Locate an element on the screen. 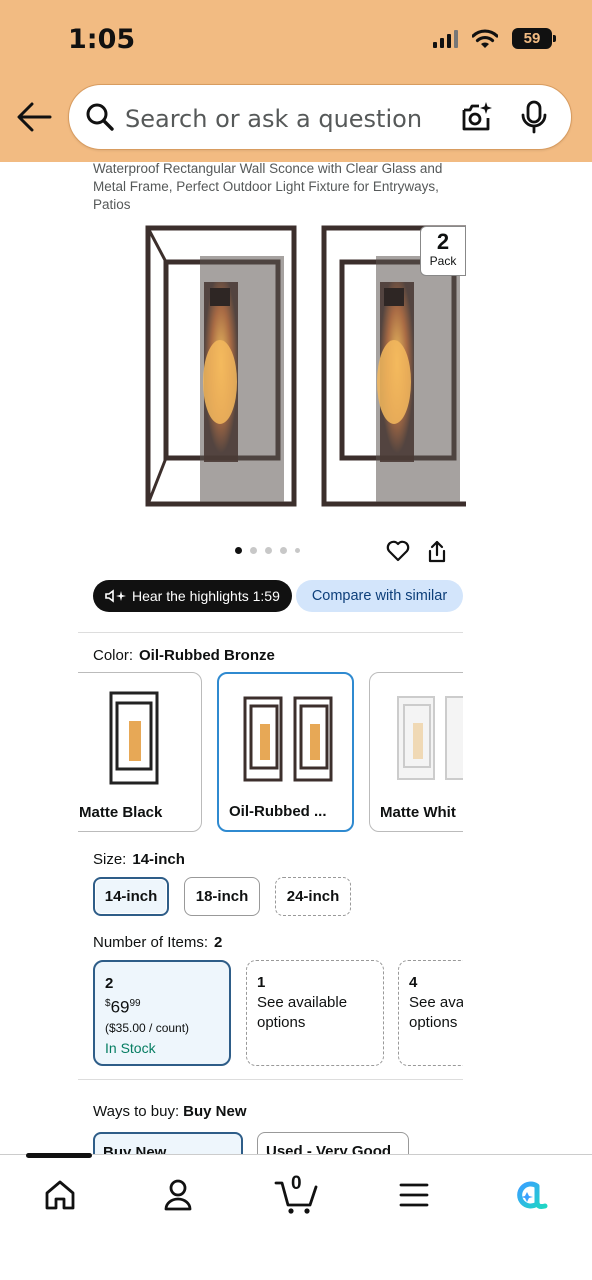 This screenshot has width=592, height=1280. camera-icon is located at coordinates (476, 117).